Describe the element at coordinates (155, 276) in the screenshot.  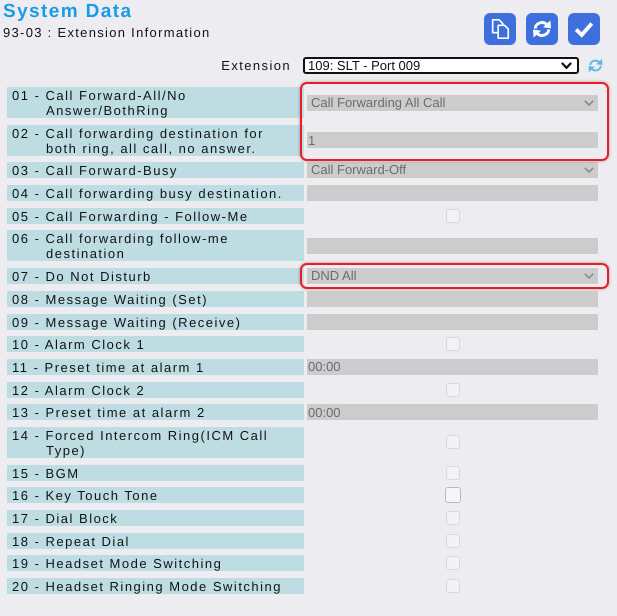
I see `setting-label: 07 - Do Not Disturb` at that location.